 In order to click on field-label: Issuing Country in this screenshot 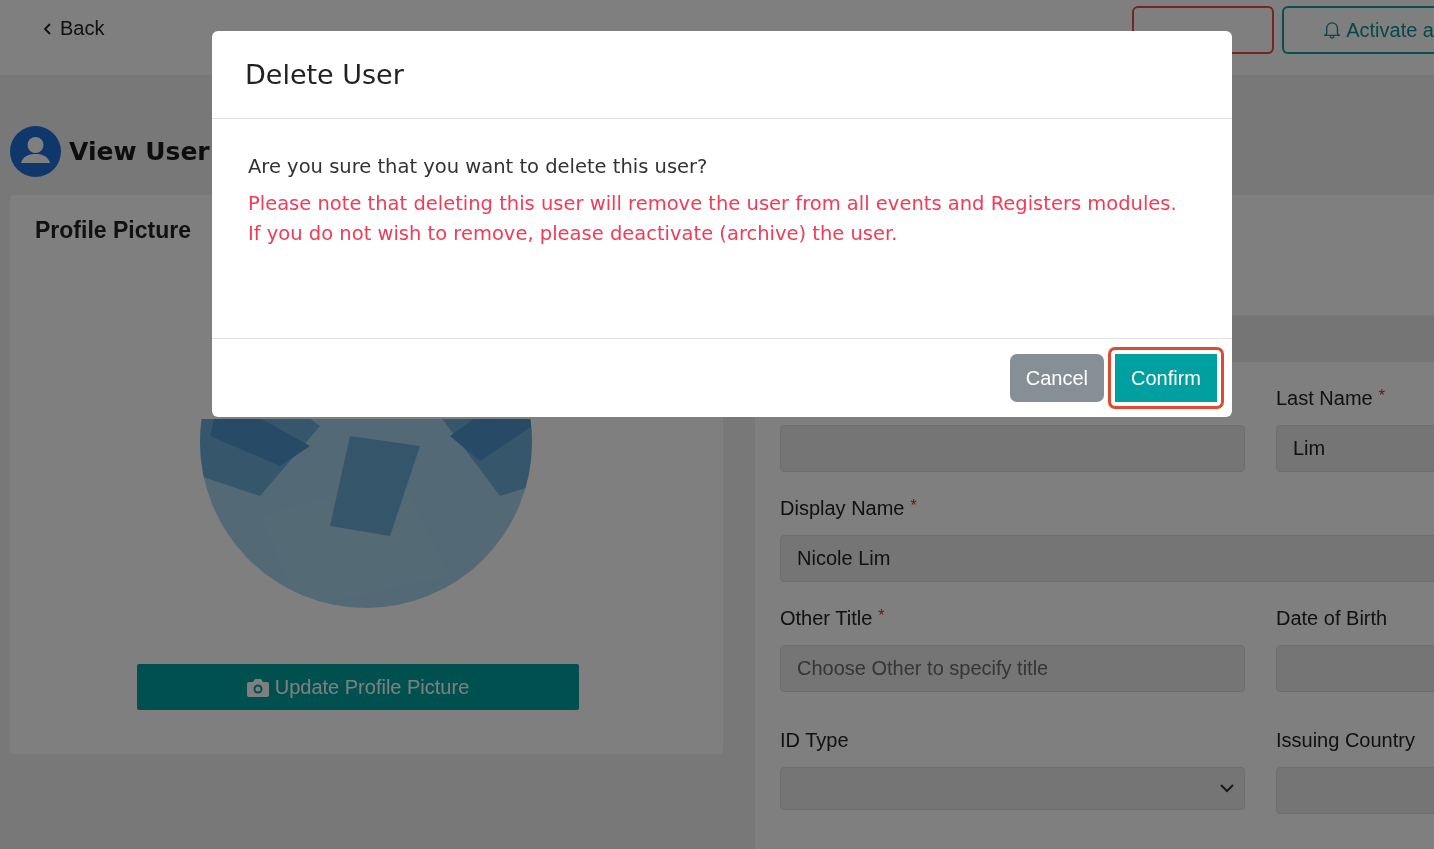, I will do `click(1346, 740)`.